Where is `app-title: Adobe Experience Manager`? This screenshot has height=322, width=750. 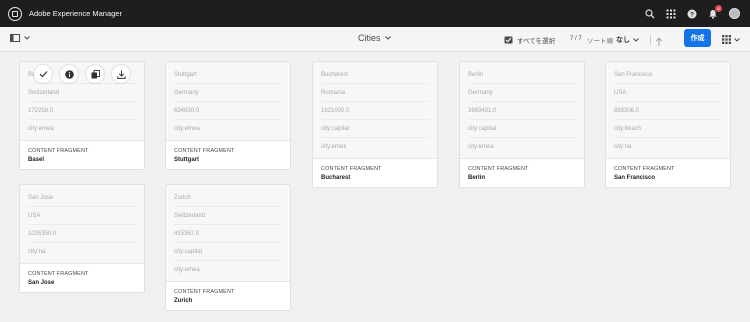
app-title: Adobe Experience Manager is located at coordinates (75, 13).